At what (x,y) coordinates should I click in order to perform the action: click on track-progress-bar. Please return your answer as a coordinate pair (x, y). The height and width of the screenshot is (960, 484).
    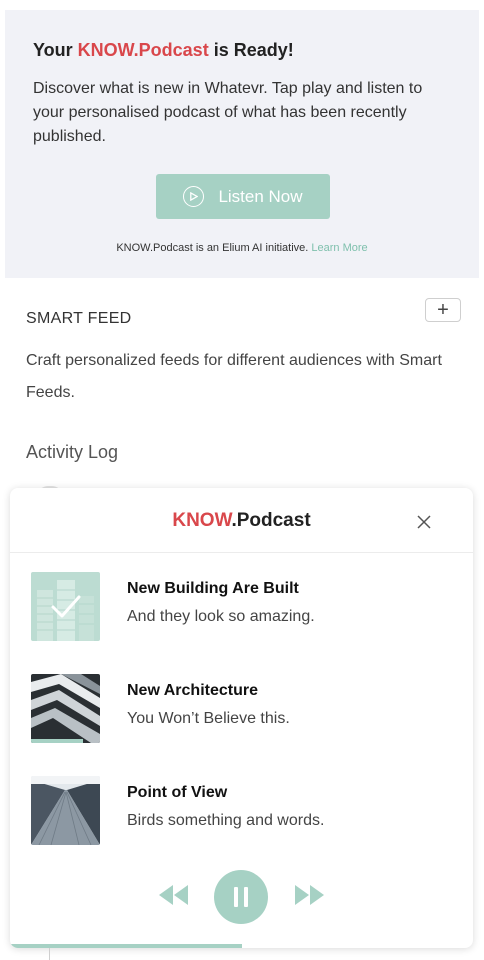
    Looking at the image, I should click on (57, 741).